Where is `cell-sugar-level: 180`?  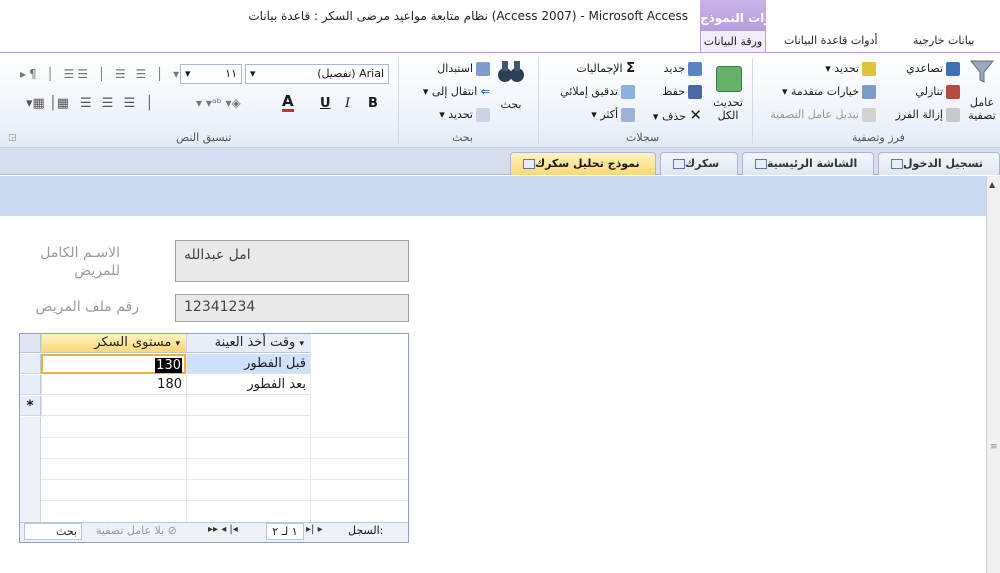
cell-sugar-level: 180 is located at coordinates (113, 385).